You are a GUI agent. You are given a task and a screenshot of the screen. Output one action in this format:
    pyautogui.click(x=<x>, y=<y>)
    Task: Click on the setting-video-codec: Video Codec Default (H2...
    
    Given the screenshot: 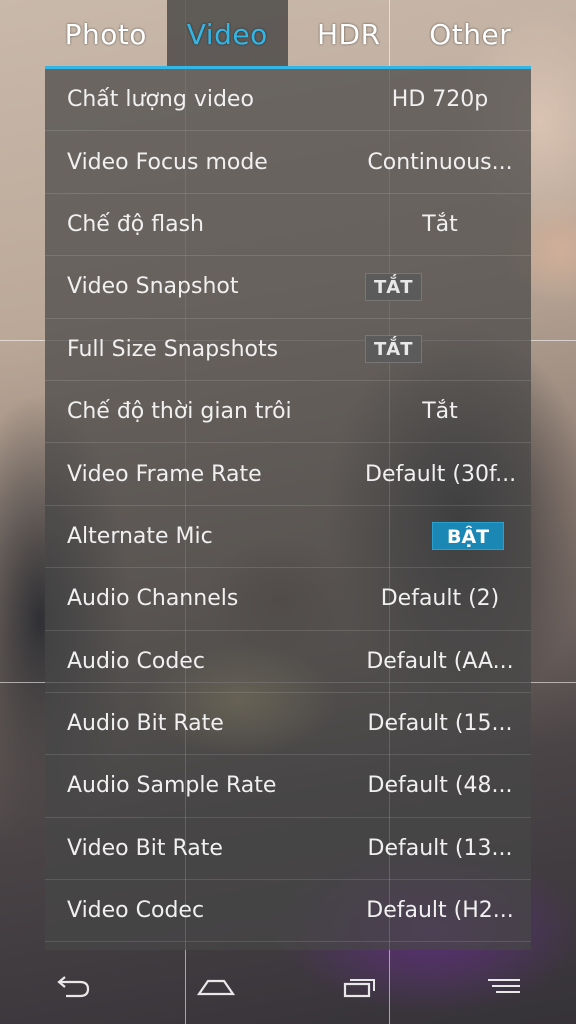 What is the action you would take?
    pyautogui.click(x=288, y=911)
    